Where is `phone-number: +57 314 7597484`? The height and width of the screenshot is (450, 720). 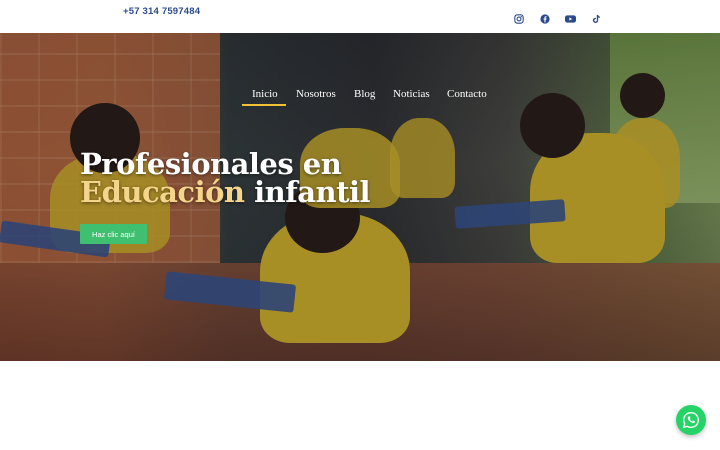
phone-number: +57 314 7597484 is located at coordinates (161, 11).